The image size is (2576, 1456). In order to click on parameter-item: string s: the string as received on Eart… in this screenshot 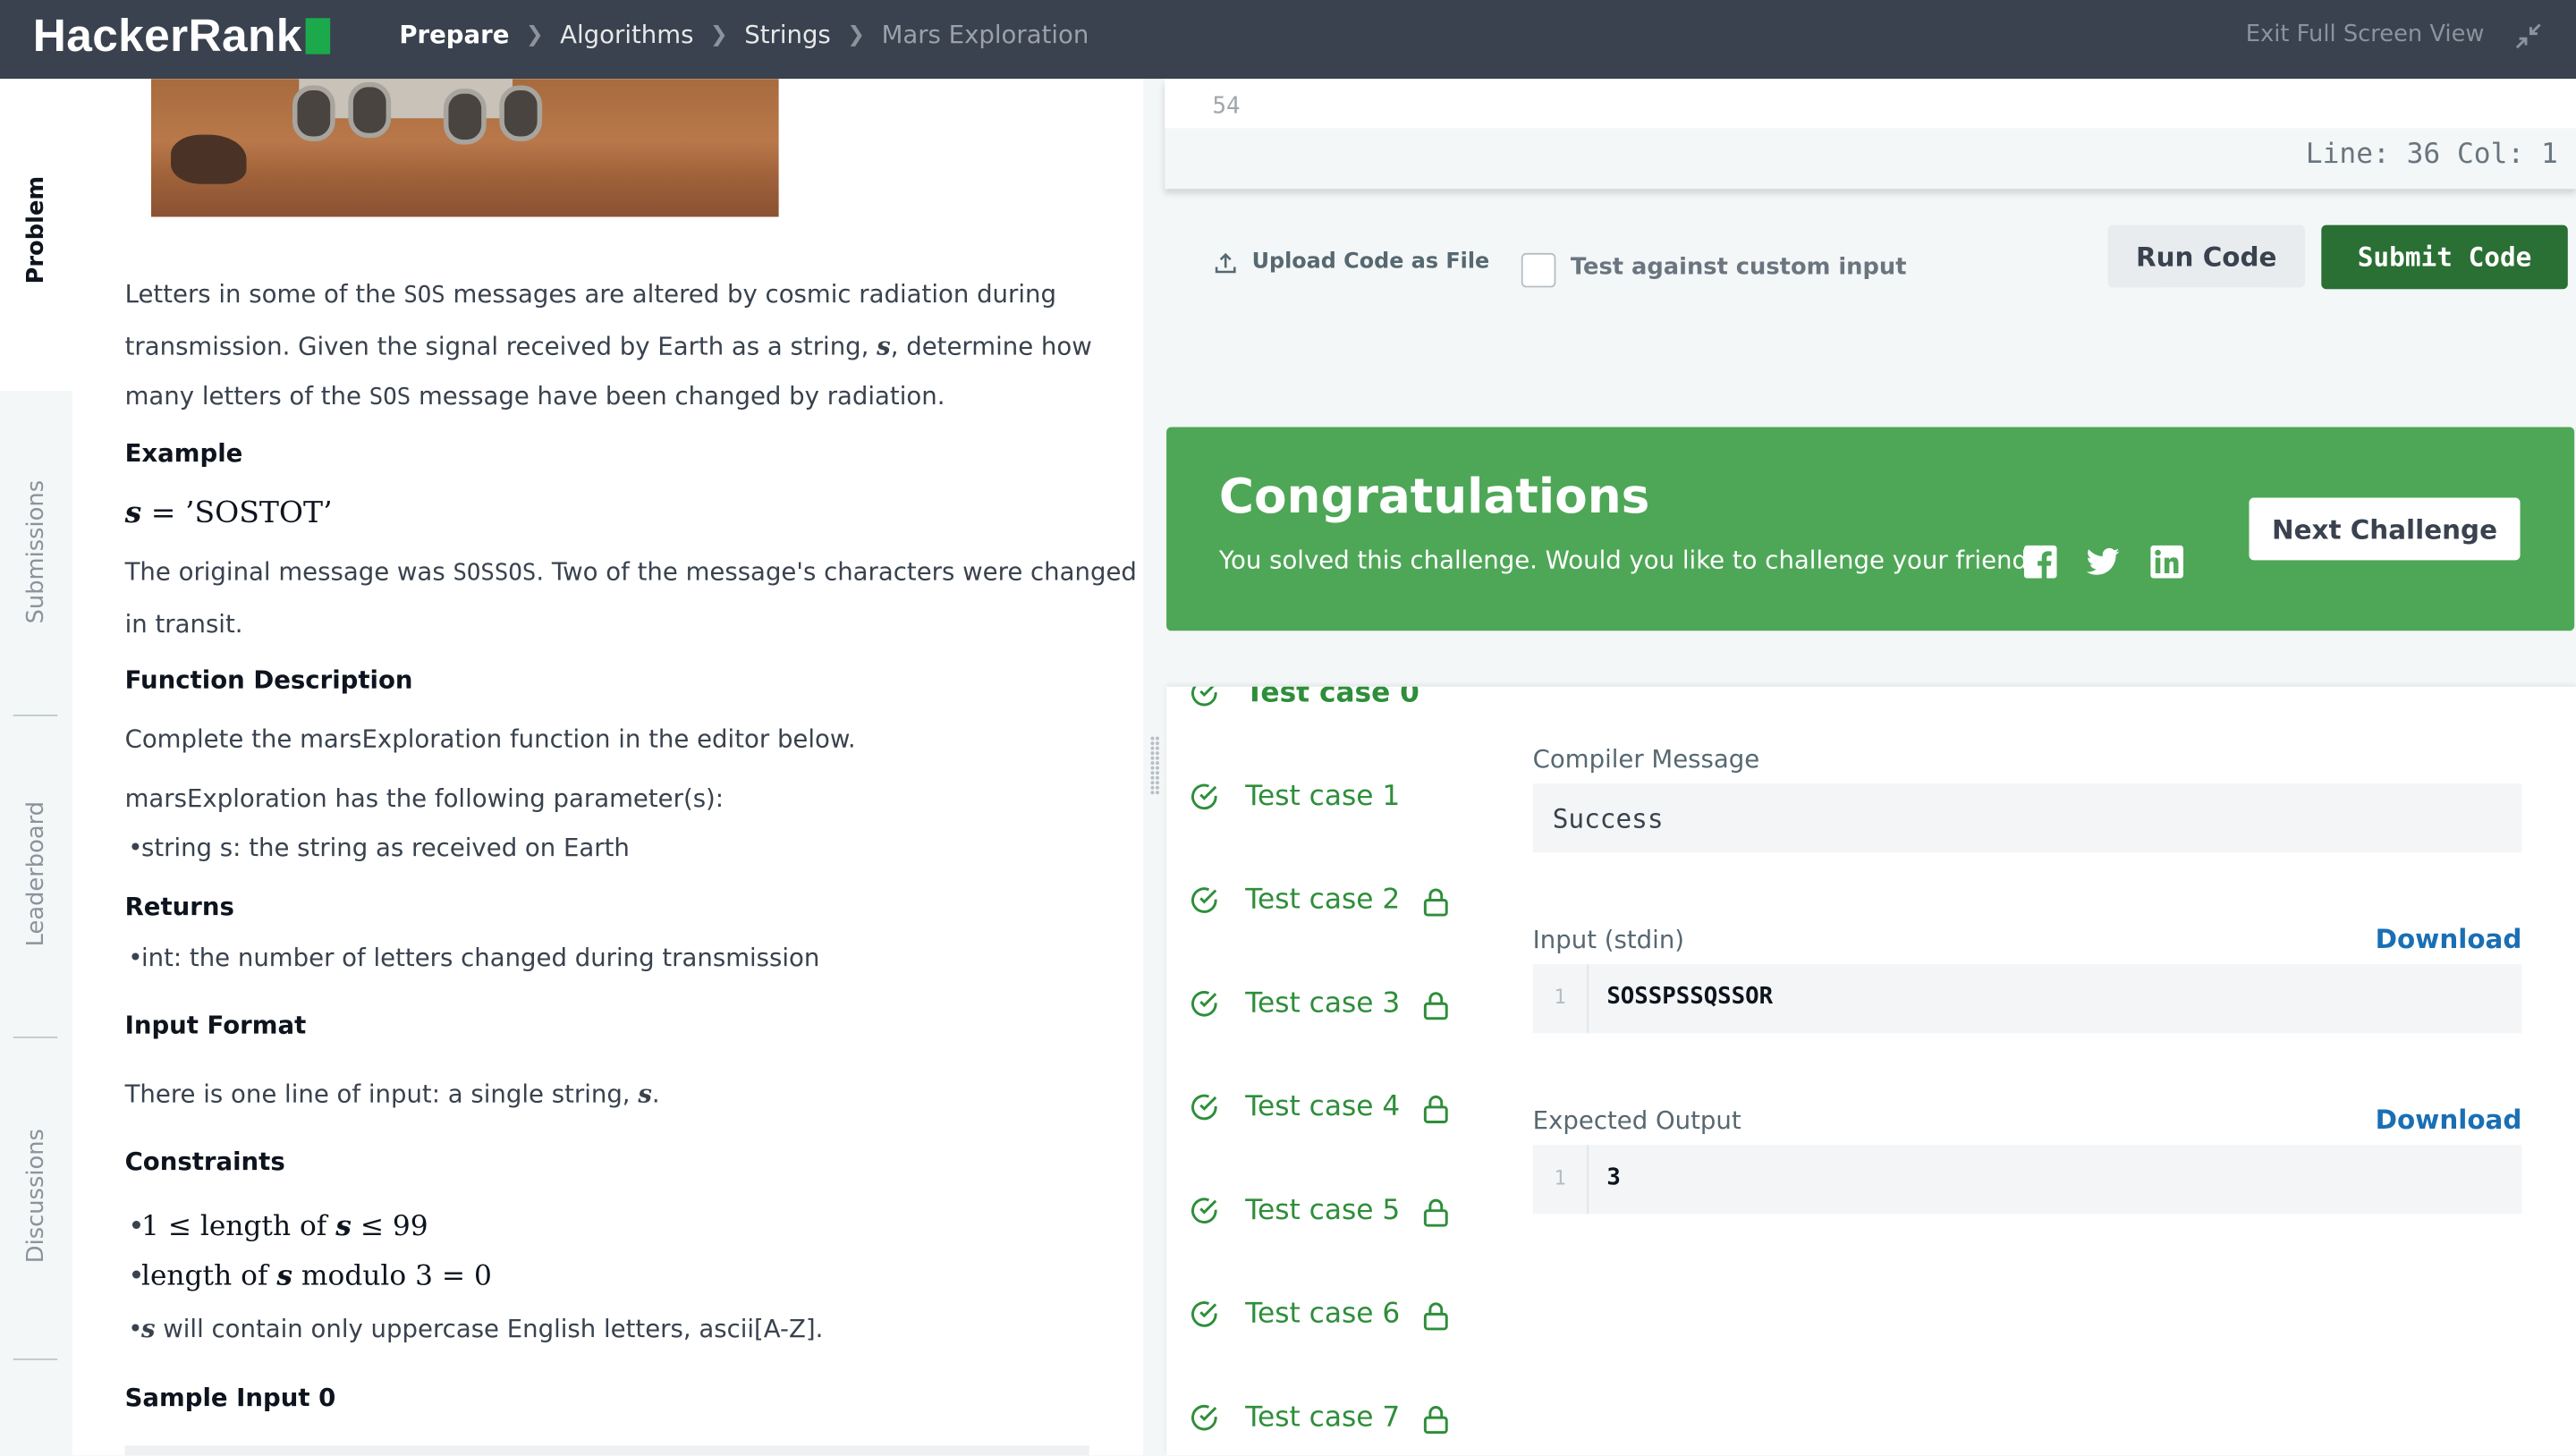, I will do `click(379, 847)`.